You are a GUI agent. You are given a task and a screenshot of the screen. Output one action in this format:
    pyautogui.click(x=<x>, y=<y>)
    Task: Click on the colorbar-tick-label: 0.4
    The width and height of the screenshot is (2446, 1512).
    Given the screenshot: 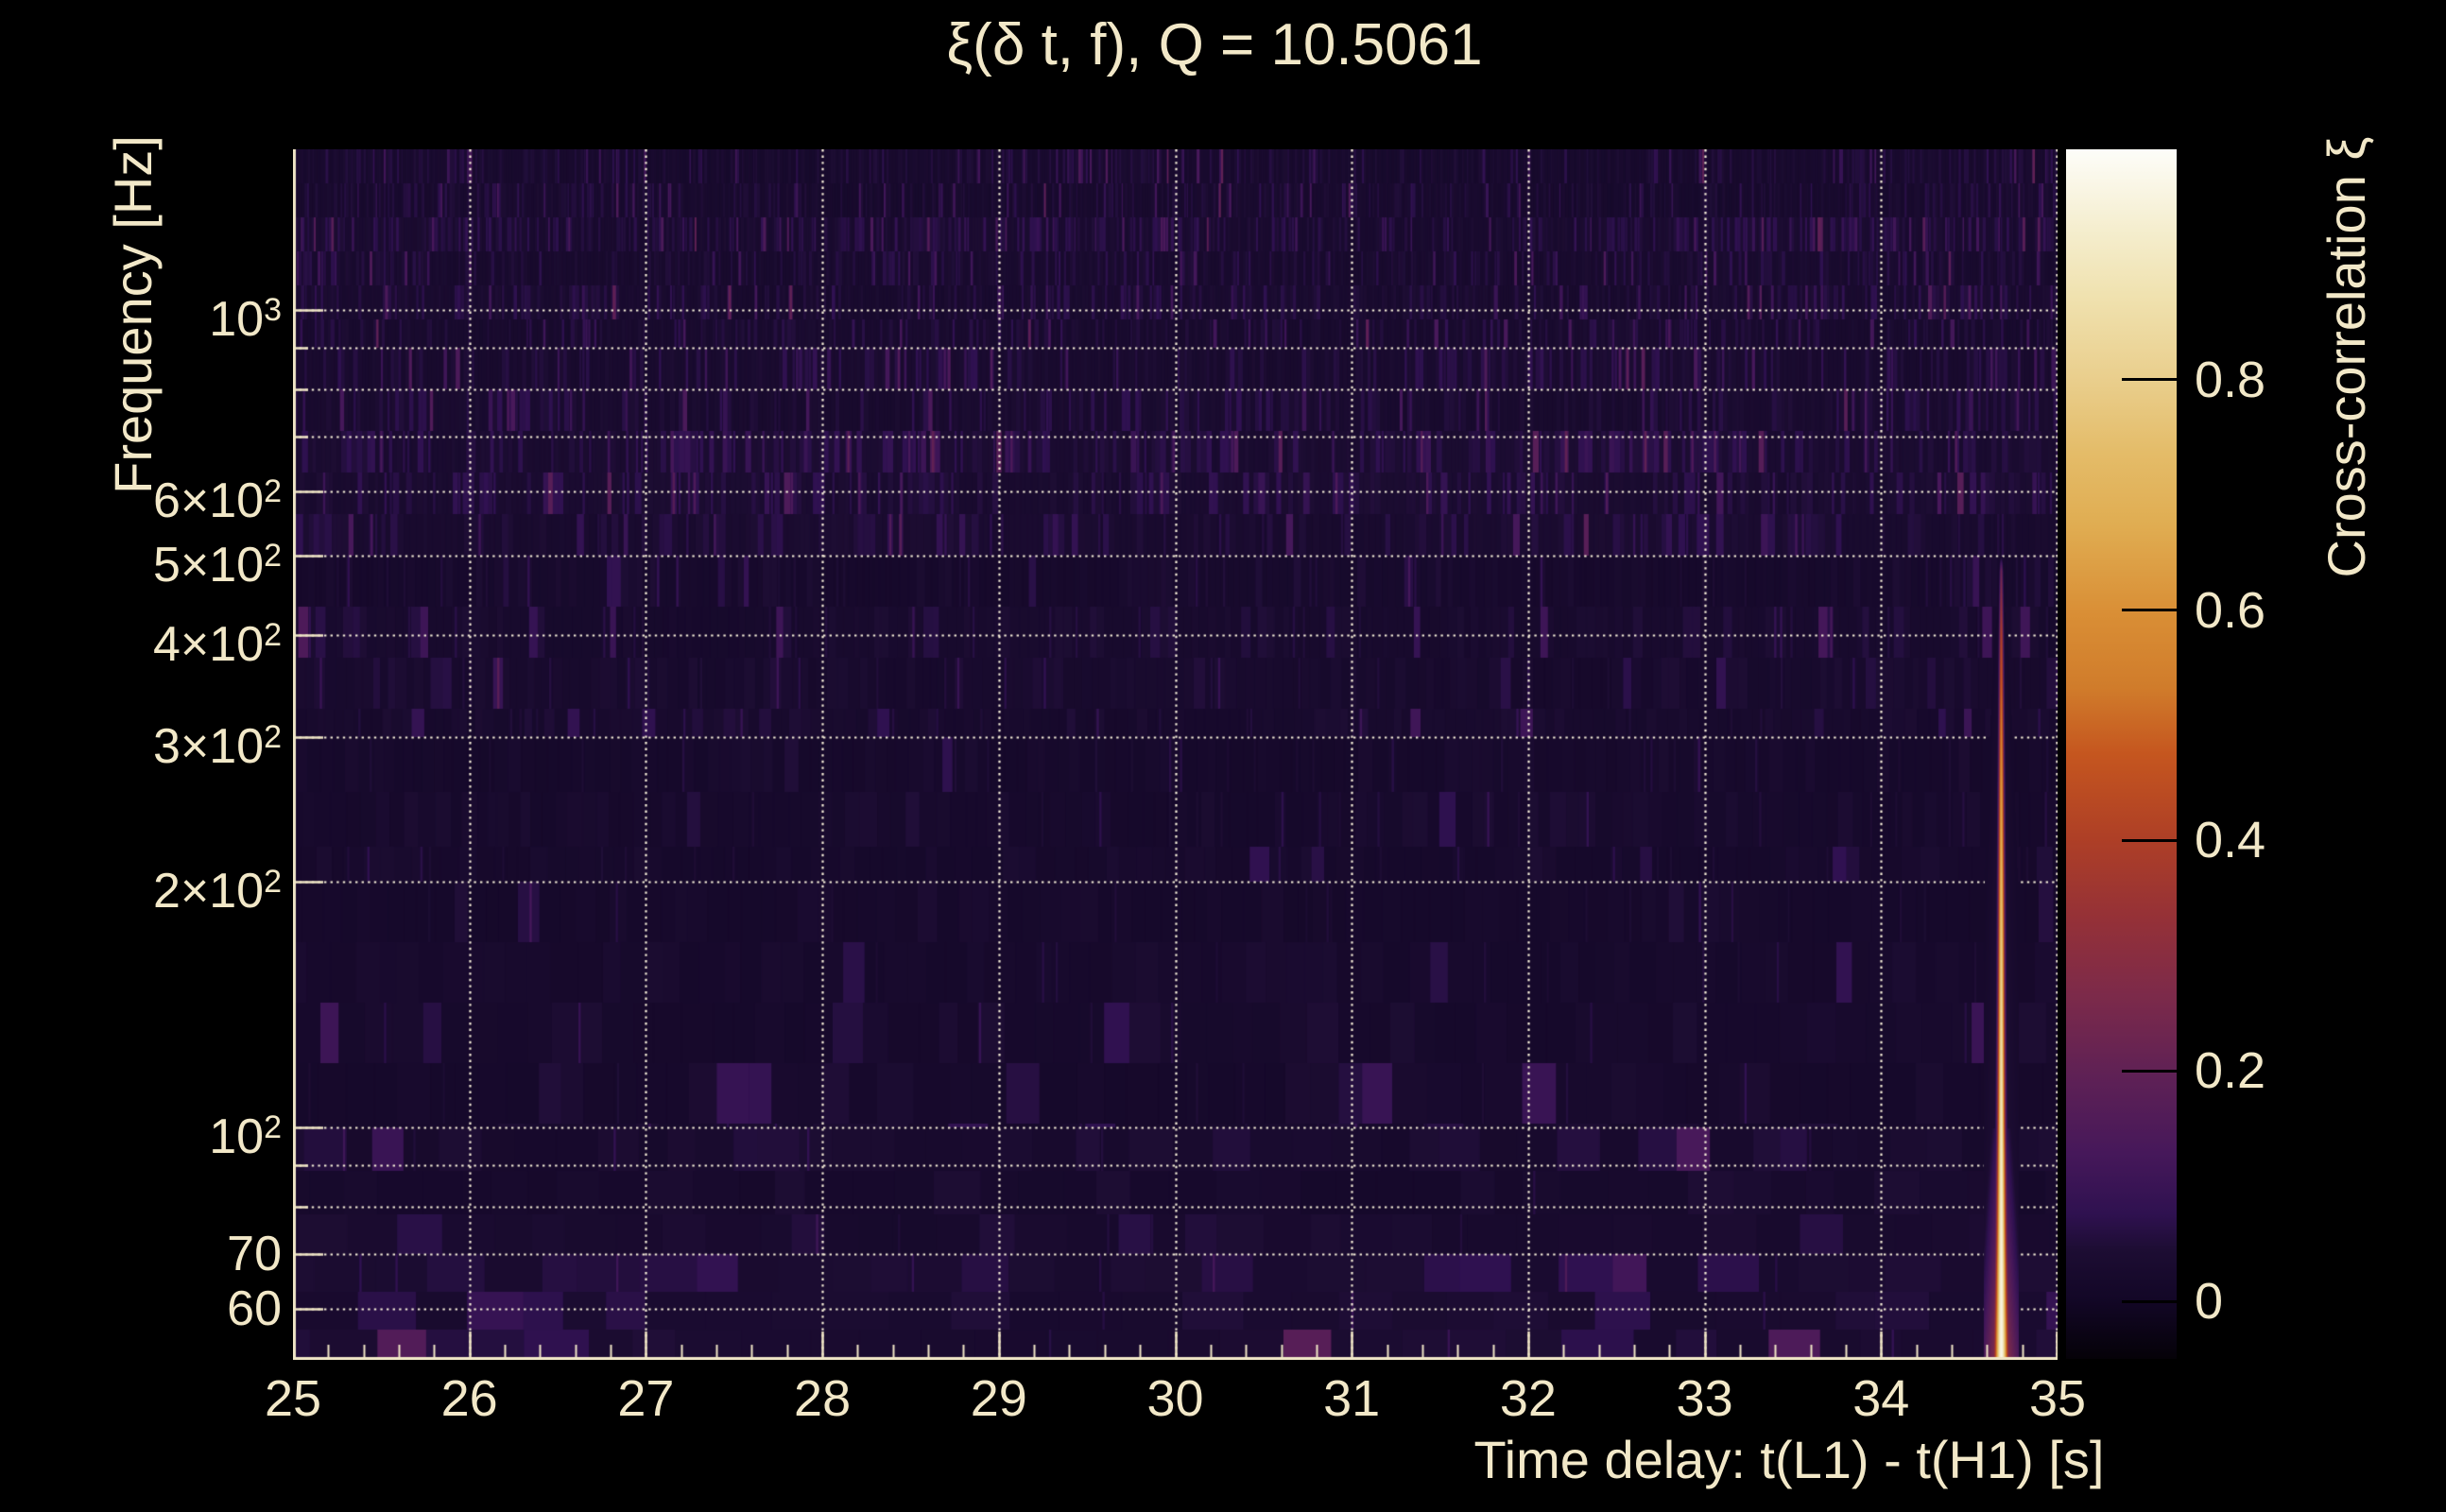 What is the action you would take?
    pyautogui.click(x=2230, y=840)
    